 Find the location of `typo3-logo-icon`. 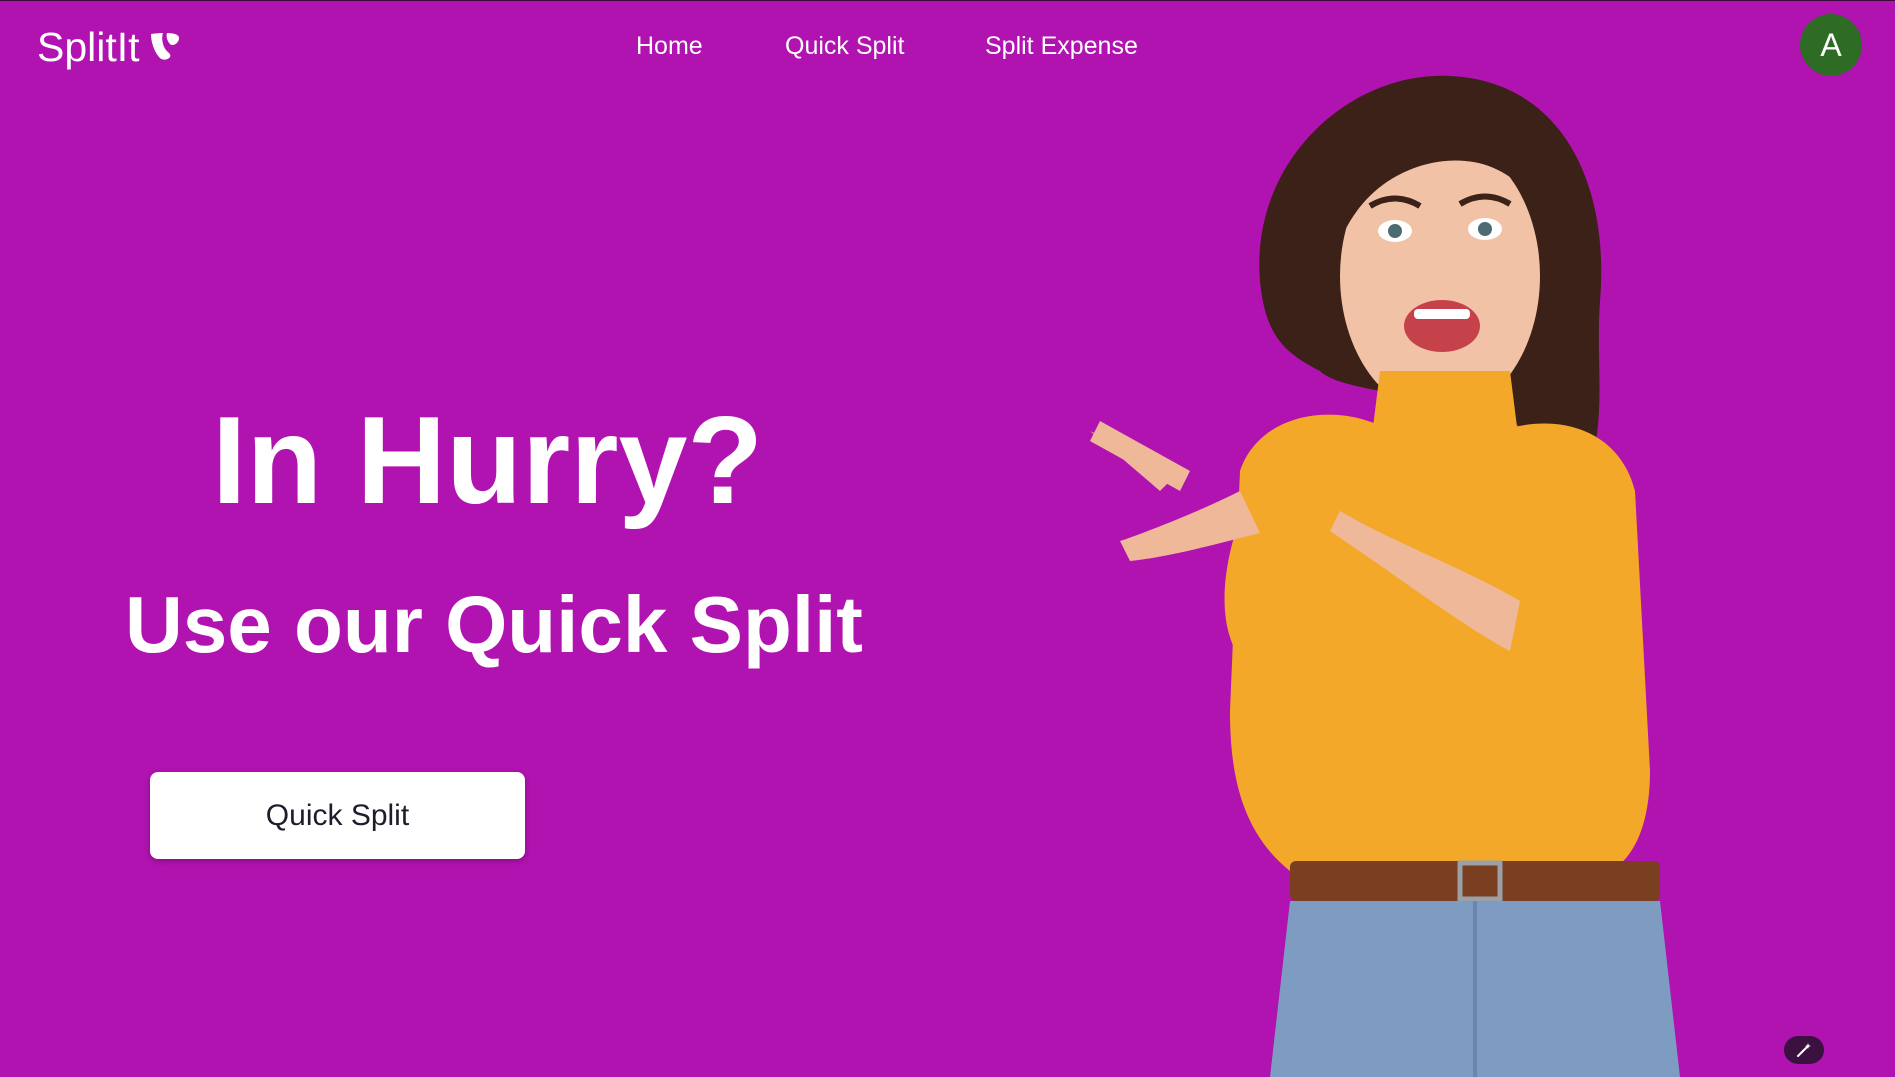

typo3-logo-icon is located at coordinates (164, 46).